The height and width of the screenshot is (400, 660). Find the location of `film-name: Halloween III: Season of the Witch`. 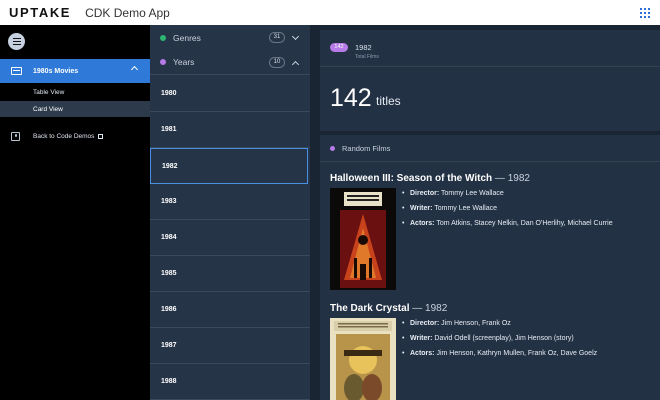

film-name: Halloween III: Season of the Witch is located at coordinates (411, 178).